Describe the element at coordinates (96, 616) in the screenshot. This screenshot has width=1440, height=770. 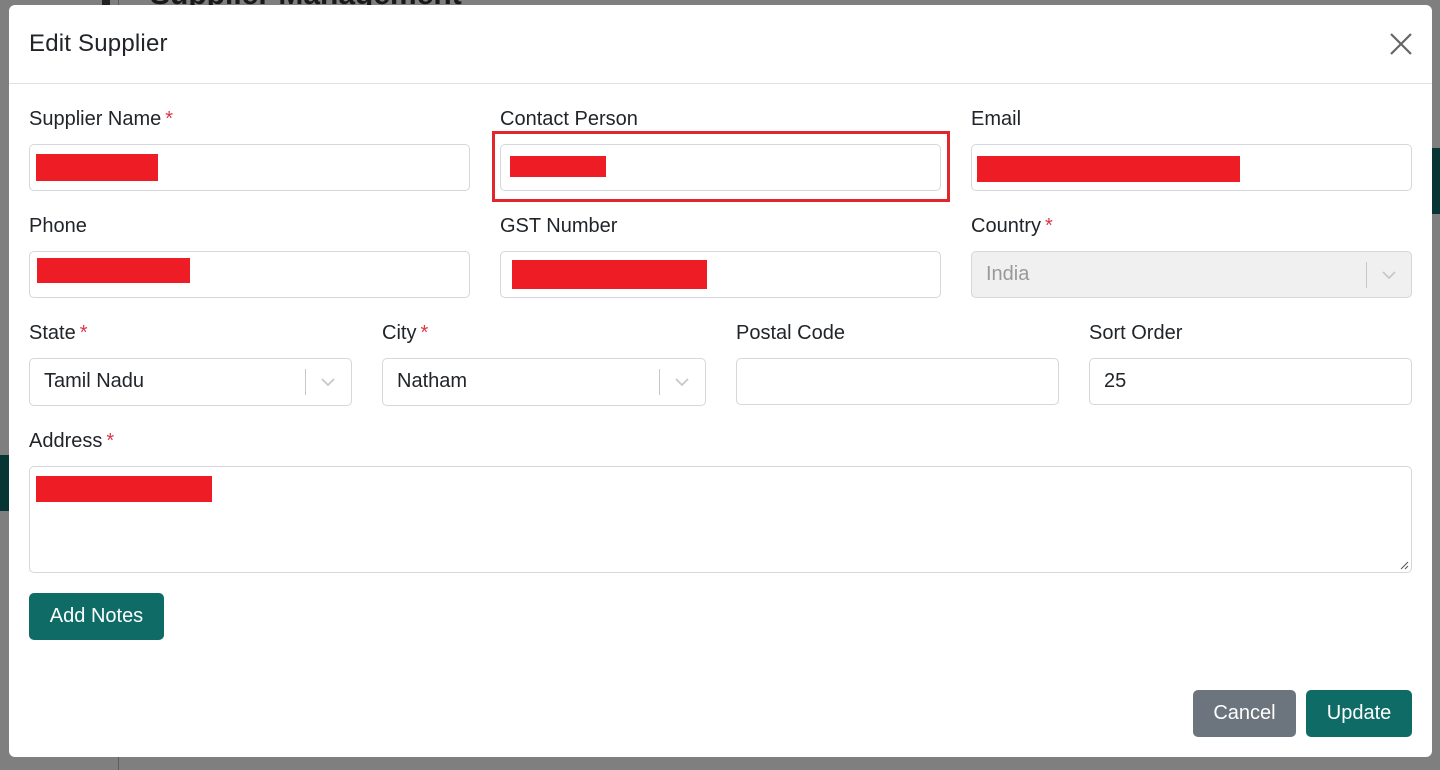
I see `add-notes-button: Add Notes` at that location.